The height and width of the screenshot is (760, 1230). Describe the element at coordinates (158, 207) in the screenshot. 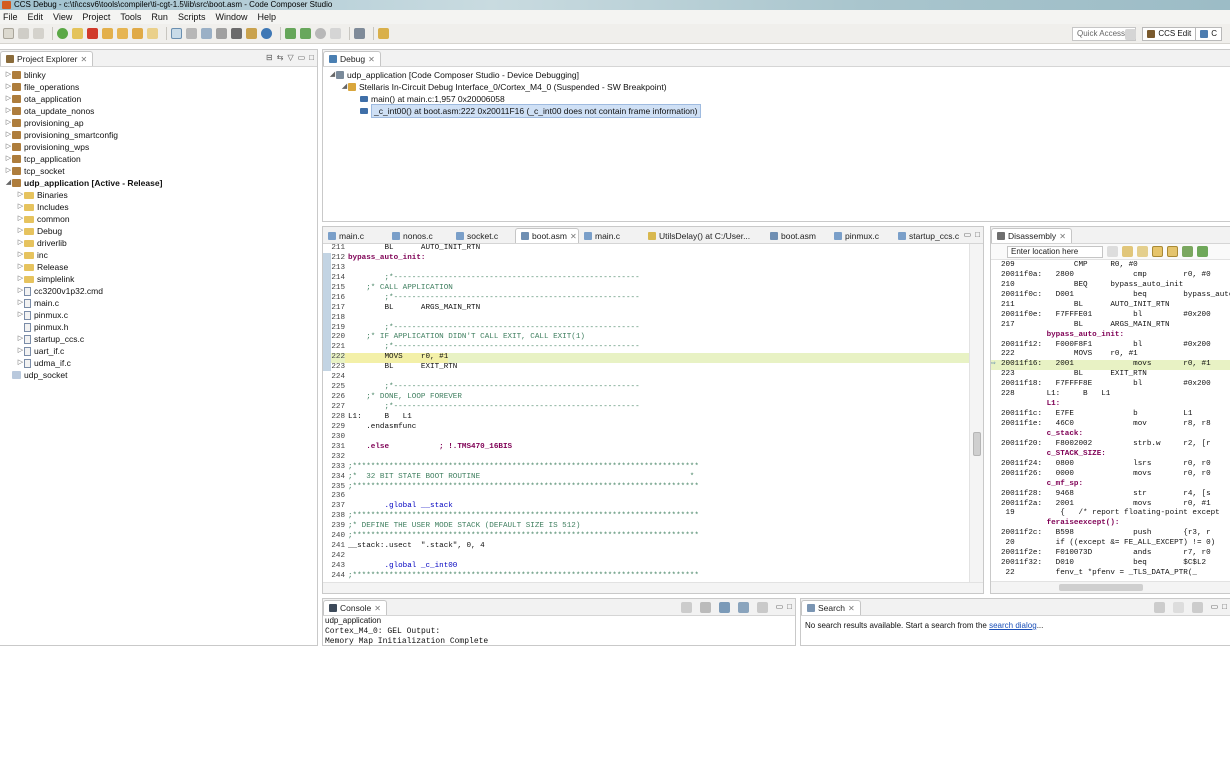

I see `project-tree-item: ▷ Includes` at that location.